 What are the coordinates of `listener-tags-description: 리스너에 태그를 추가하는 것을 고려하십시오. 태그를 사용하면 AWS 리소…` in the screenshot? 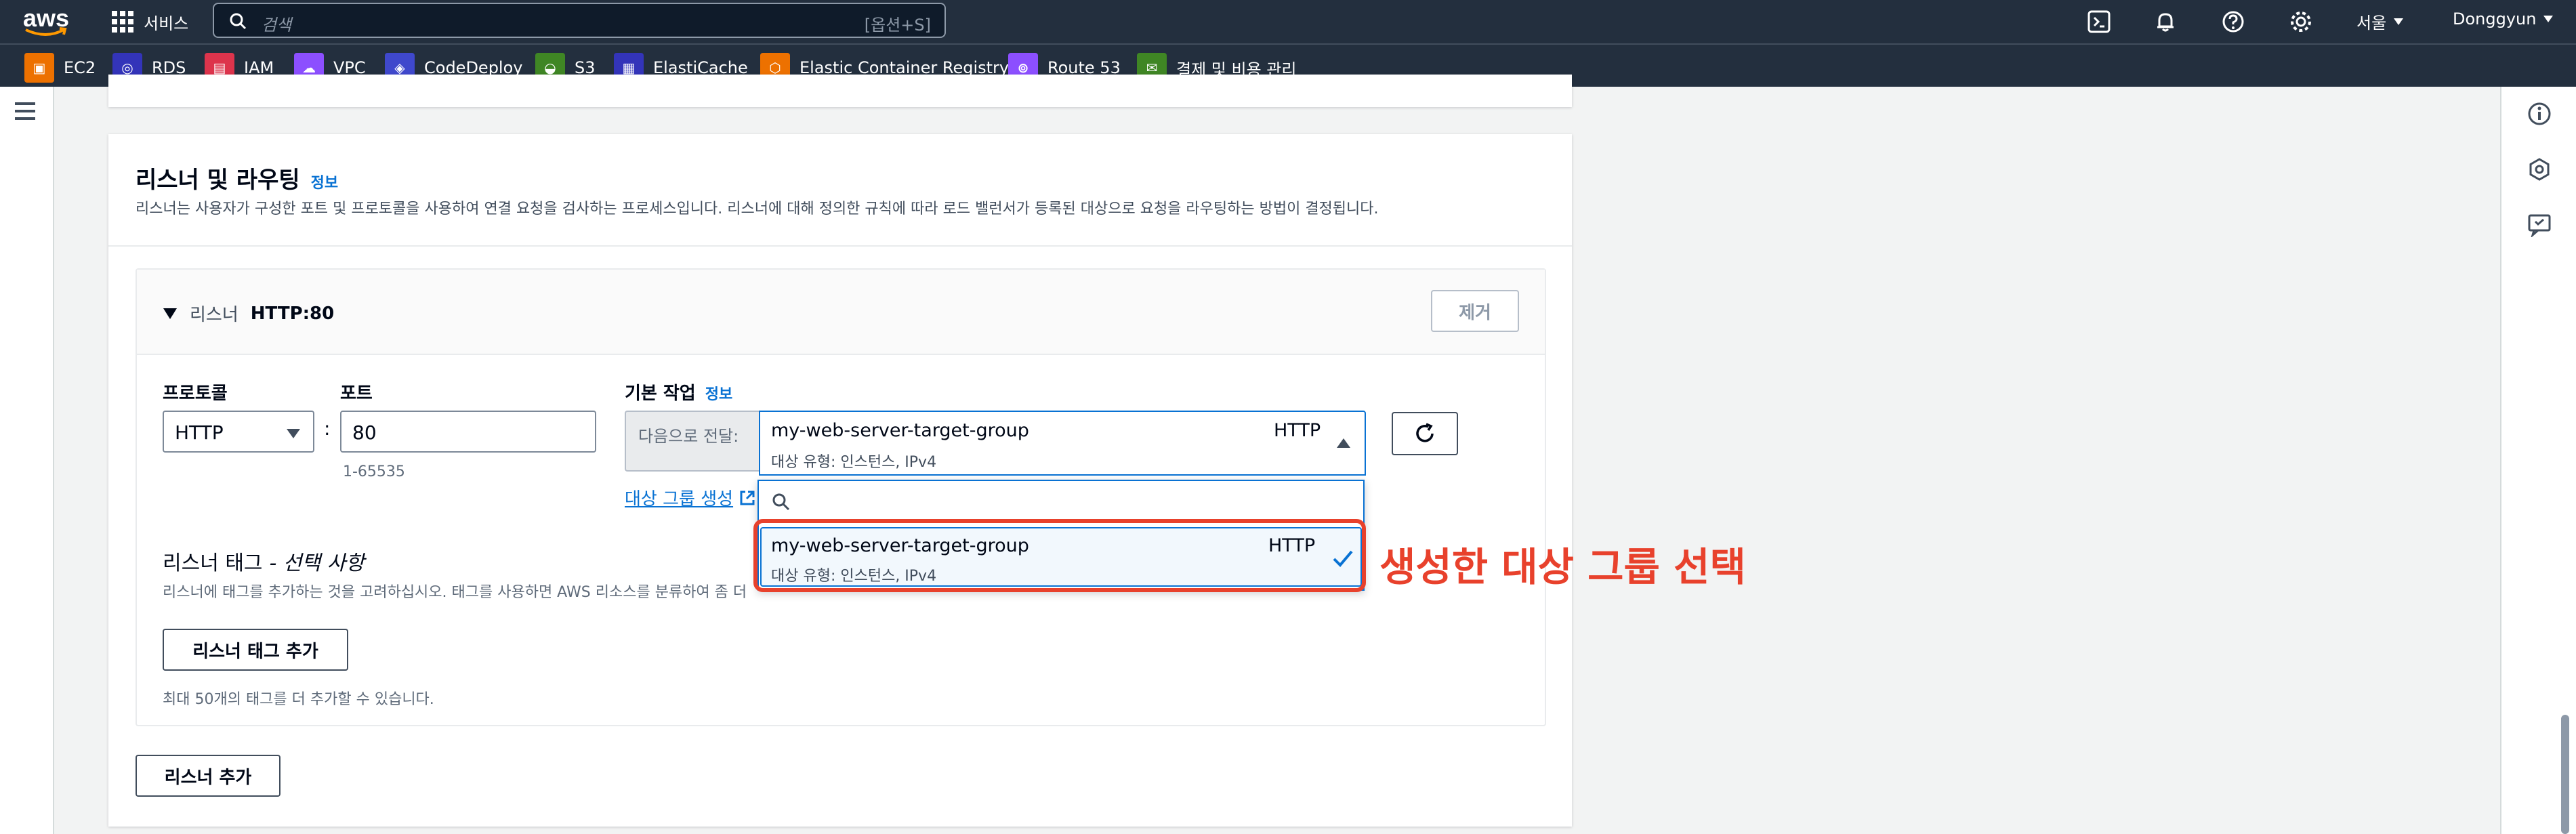 It's located at (455, 592).